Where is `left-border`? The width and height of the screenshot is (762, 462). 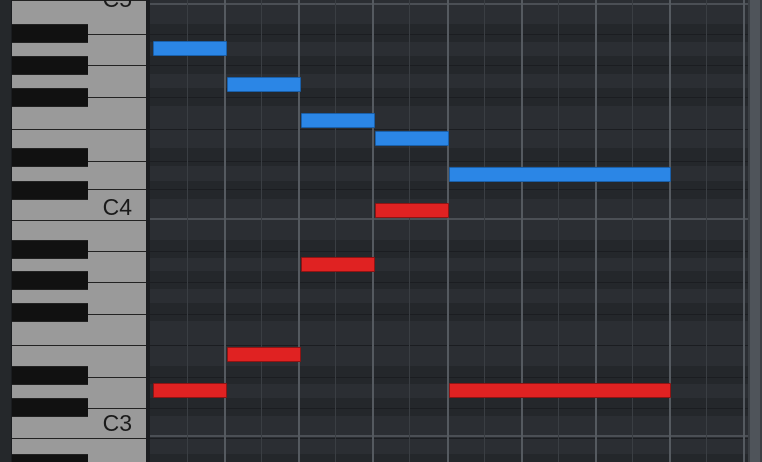 left-border is located at coordinates (6, 231).